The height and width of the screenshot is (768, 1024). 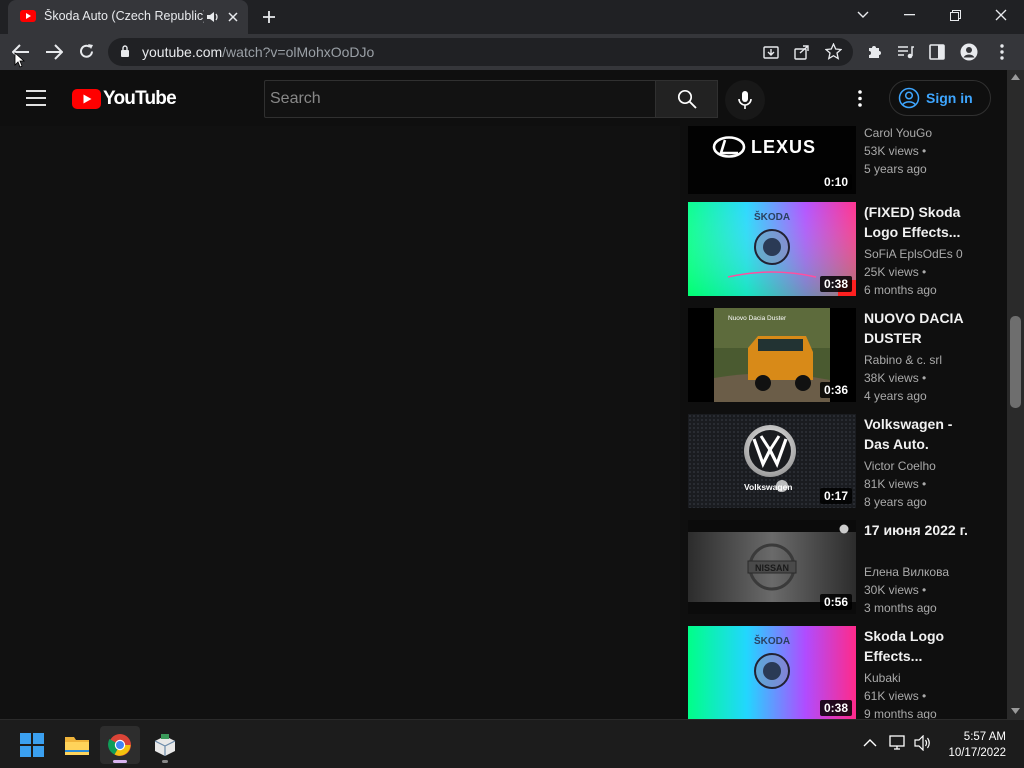 I want to click on youtube-logo-icon, so click(x=86, y=99).